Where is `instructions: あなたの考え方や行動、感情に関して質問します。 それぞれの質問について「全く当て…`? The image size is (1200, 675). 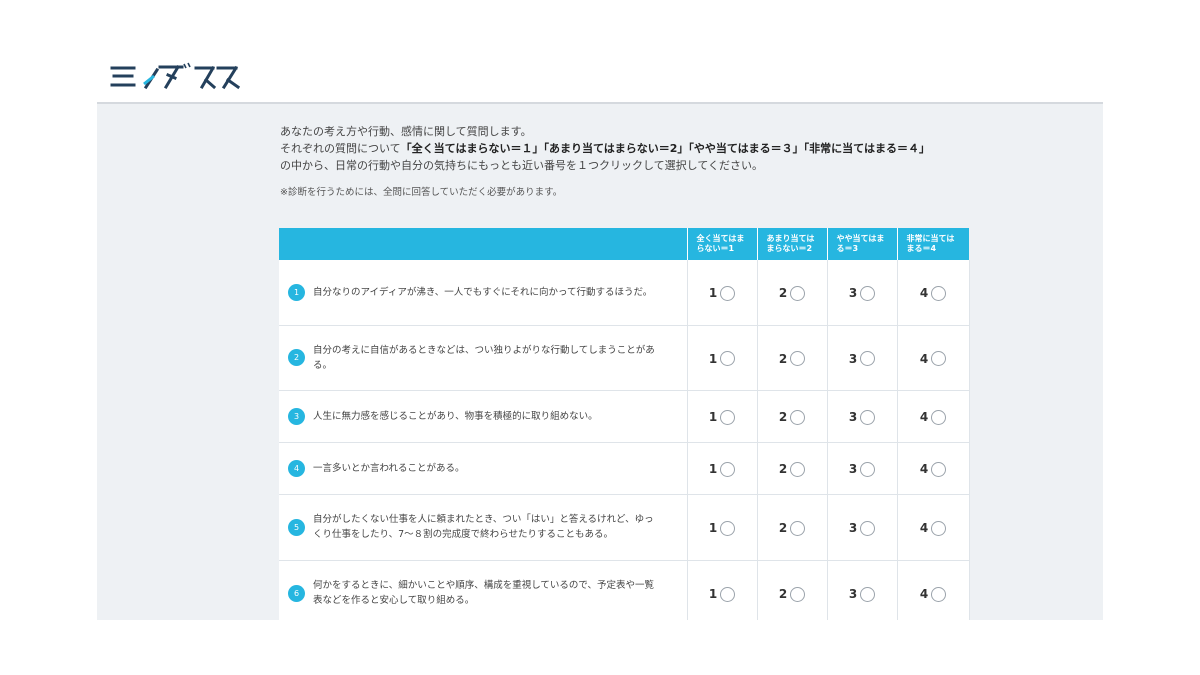 instructions: あなたの考え方や行動、感情に関して質問します。 それぞれの質問について「全く当て… is located at coordinates (640, 148).